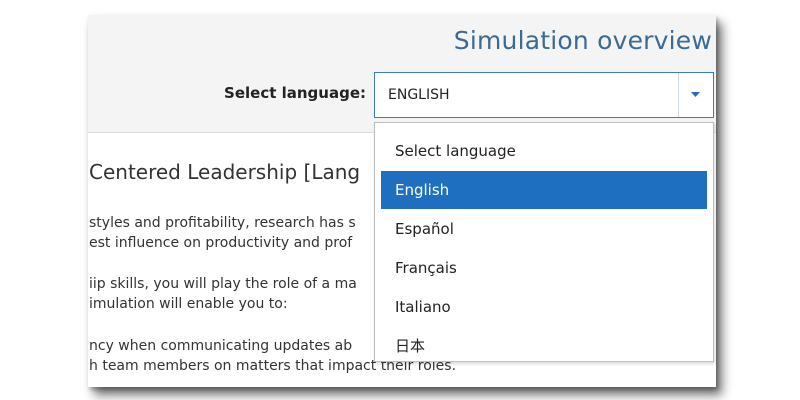  I want to click on language-option-select: Select language, so click(544, 151).